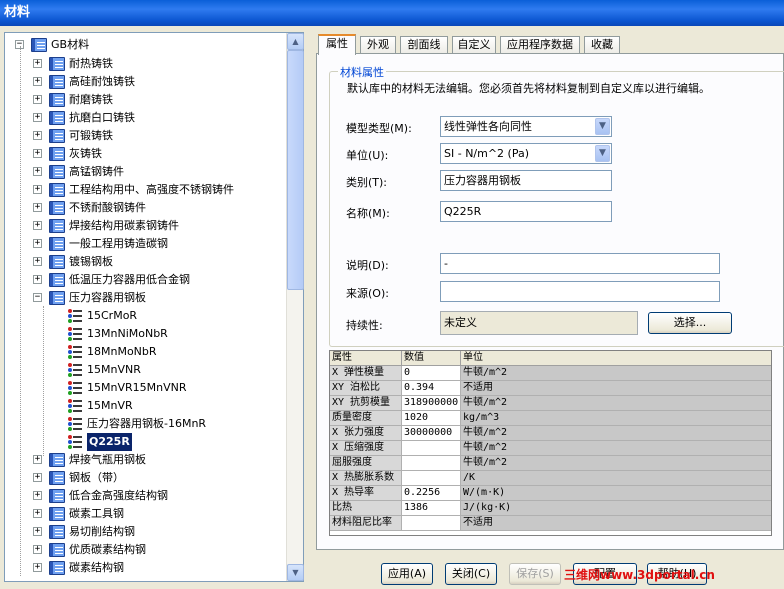 This screenshot has width=784, height=589. What do you see at coordinates (580, 291) in the screenshot?
I see `source-field` at bounding box center [580, 291].